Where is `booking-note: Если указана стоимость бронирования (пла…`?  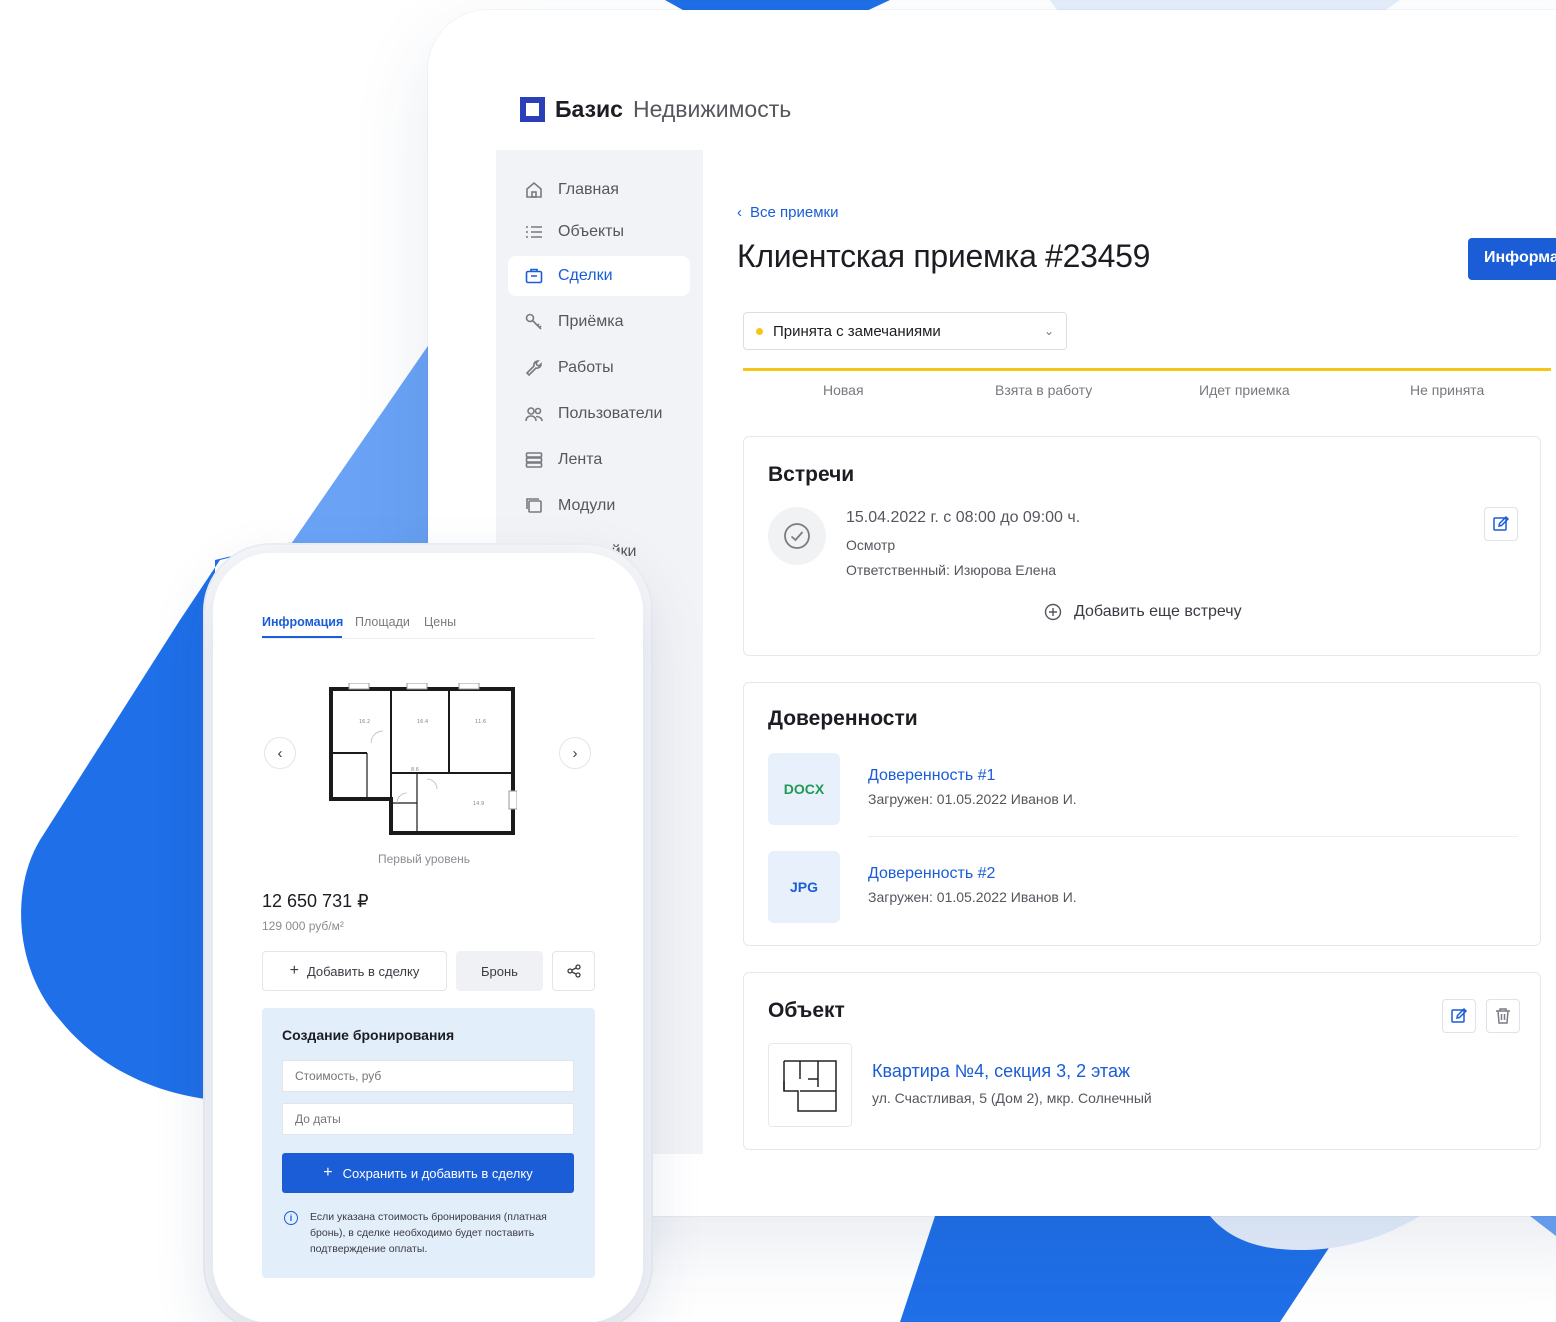 booking-note: Если указана стоимость бронирования (пла… is located at coordinates (428, 1233).